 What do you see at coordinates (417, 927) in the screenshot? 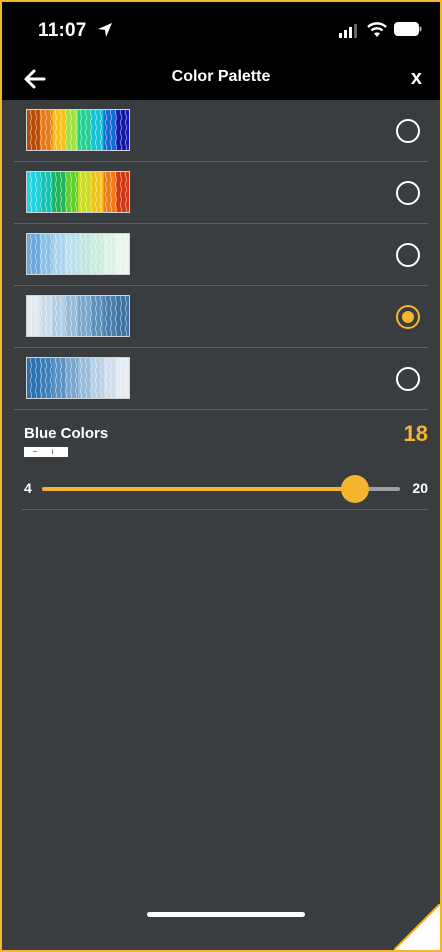
I see `corner-fold-icon` at bounding box center [417, 927].